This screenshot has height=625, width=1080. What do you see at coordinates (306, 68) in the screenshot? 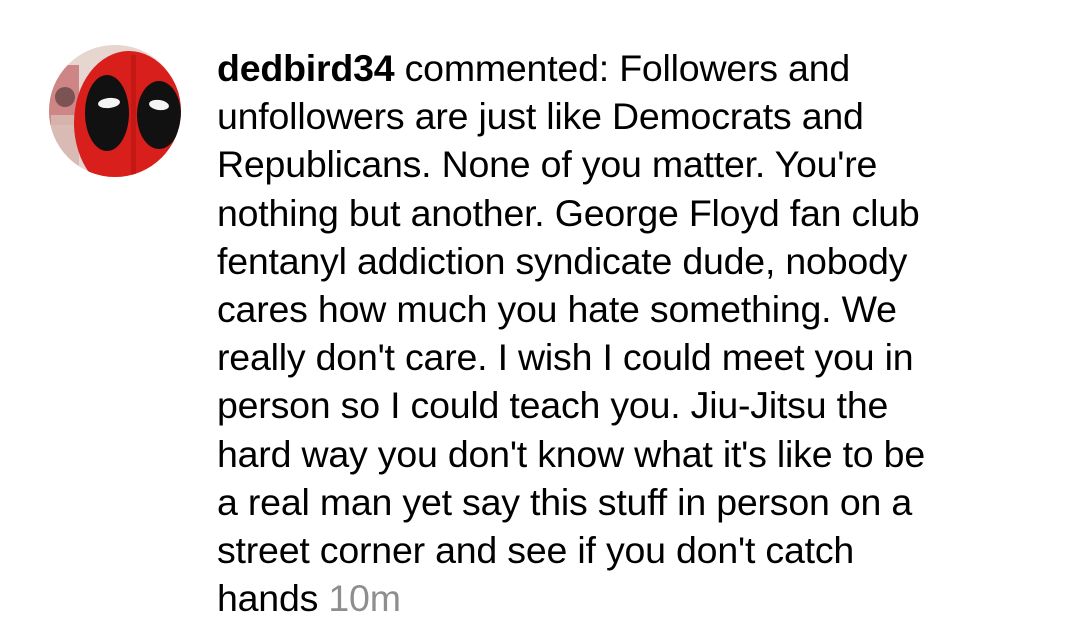
I see `username-link: dedbird34` at bounding box center [306, 68].